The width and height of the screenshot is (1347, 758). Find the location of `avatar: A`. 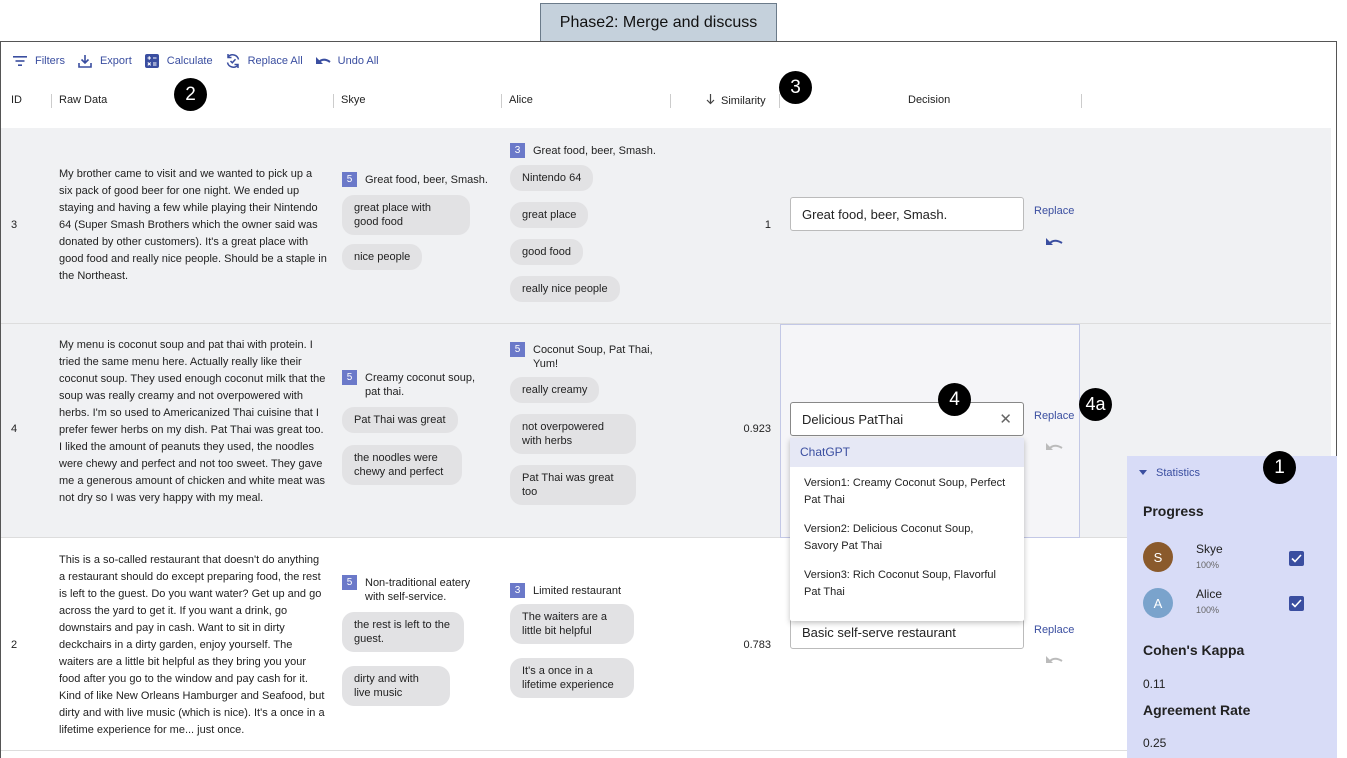

avatar: A is located at coordinates (1158, 603).